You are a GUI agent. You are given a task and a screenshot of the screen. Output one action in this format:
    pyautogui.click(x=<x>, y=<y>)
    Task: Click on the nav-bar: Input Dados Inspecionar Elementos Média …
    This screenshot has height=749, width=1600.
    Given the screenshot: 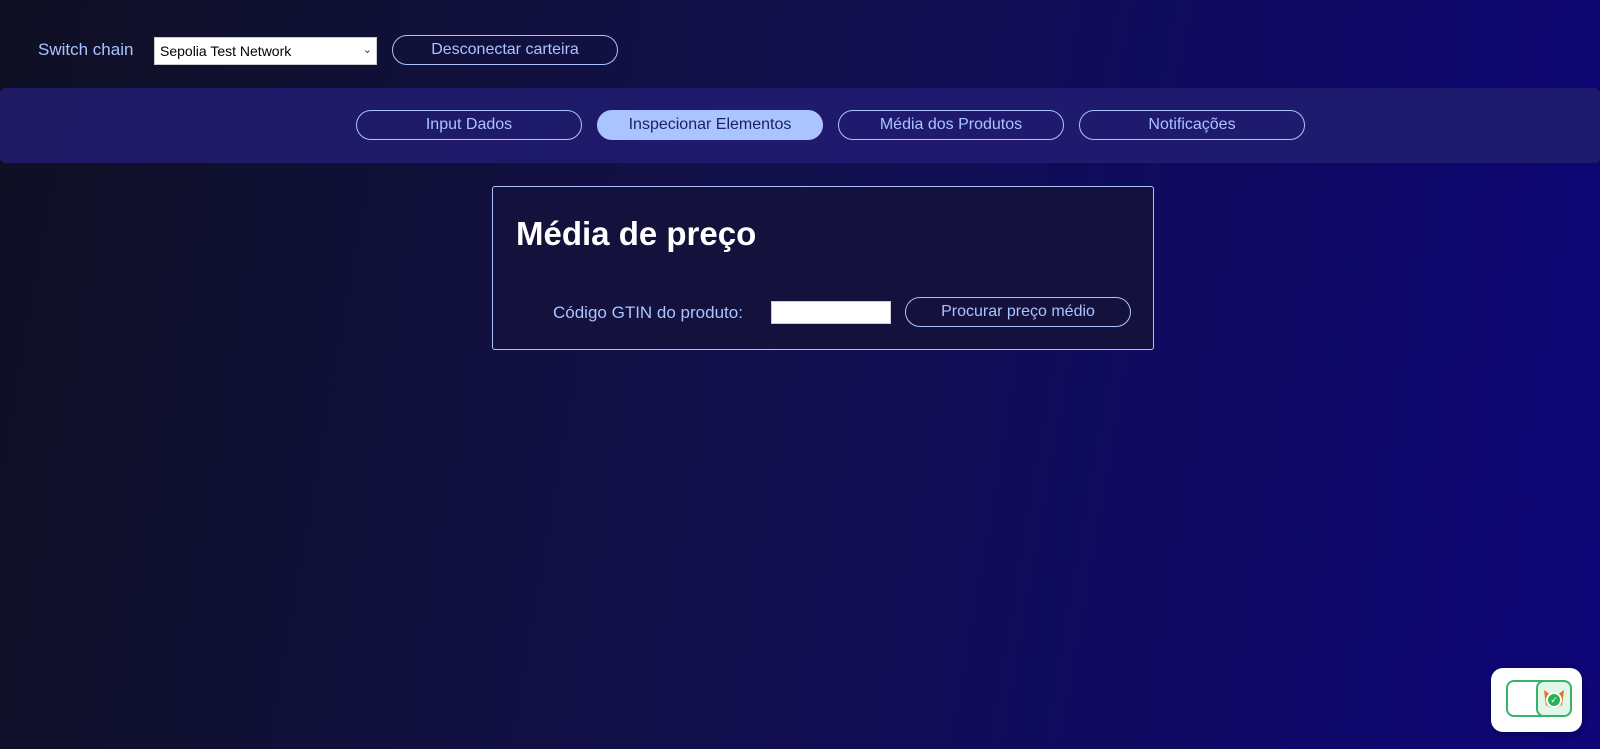 What is the action you would take?
    pyautogui.click(x=800, y=125)
    